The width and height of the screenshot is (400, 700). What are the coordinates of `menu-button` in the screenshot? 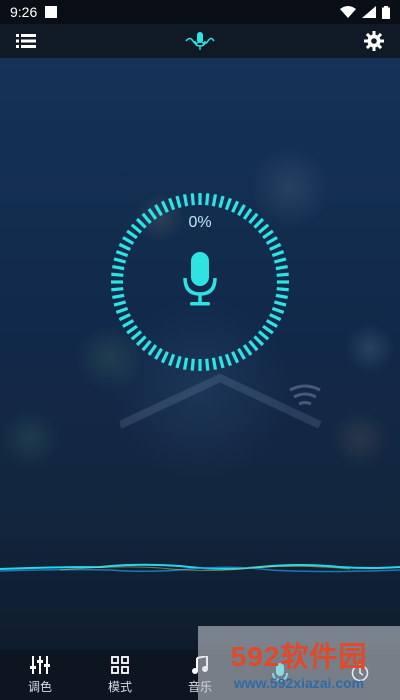 It's located at (26, 41).